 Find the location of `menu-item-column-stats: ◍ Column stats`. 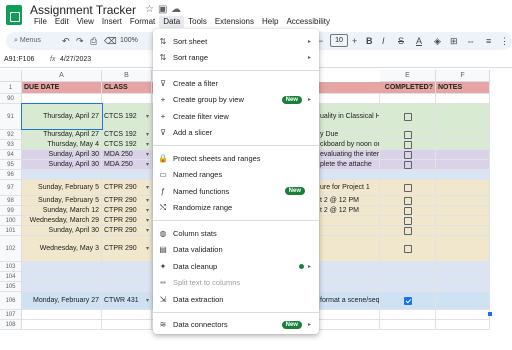

menu-item-column-stats: ◍ Column stats is located at coordinates (236, 233).